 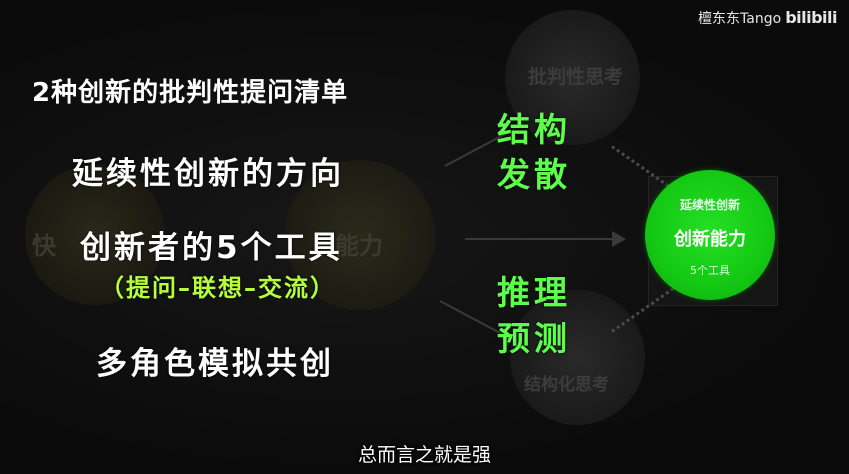 What do you see at coordinates (576, 77) in the screenshot?
I see `faded-label-top: 批判性思考` at bounding box center [576, 77].